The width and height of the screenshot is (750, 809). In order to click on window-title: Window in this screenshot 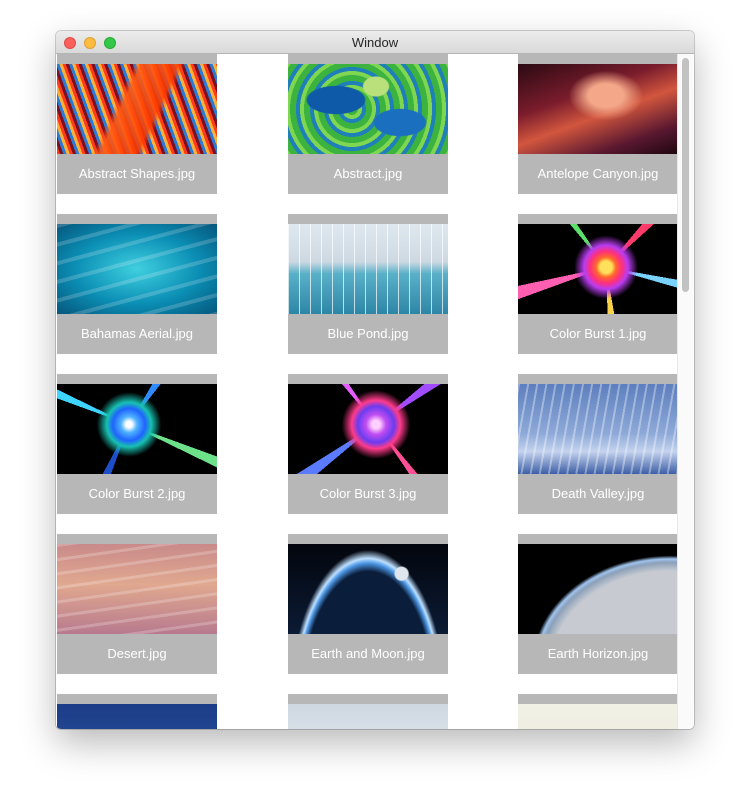, I will do `click(375, 42)`.